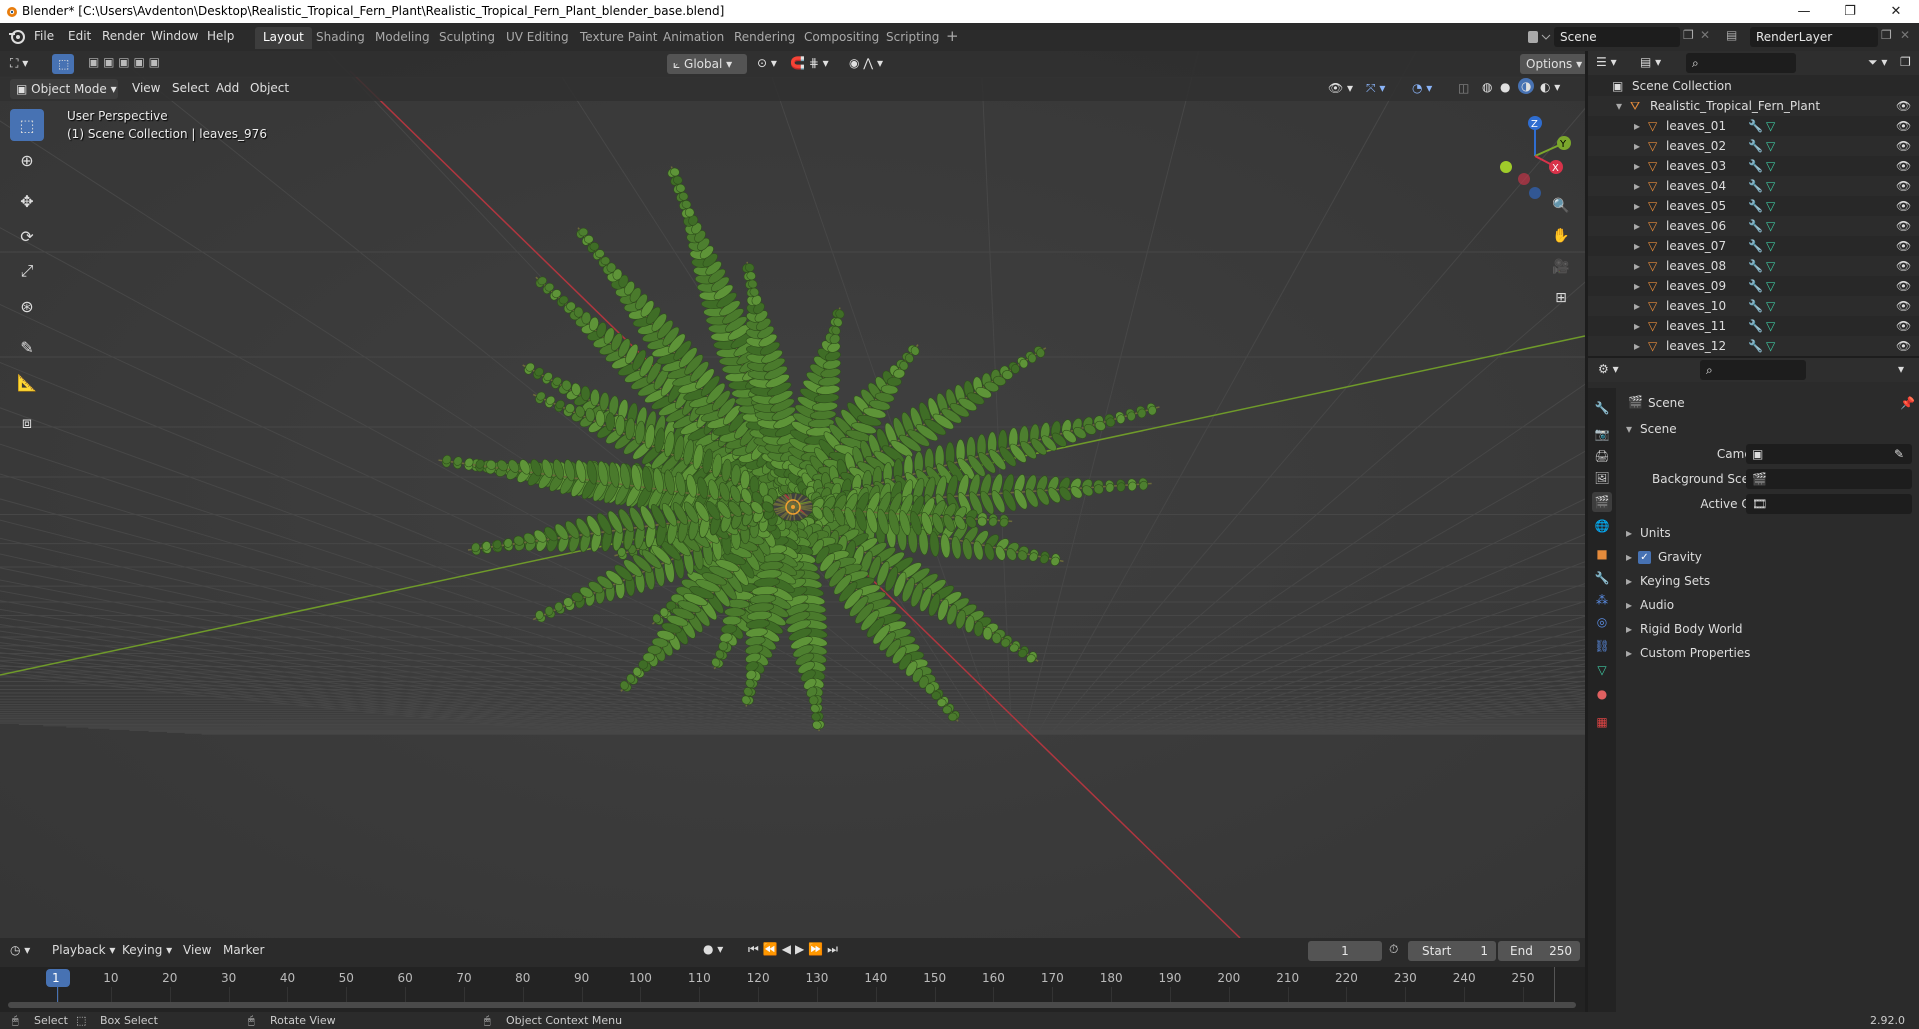 This screenshot has width=1919, height=1029. Describe the element at coordinates (707, 64) in the screenshot. I see `transform-orientation-dropdown: ⟀ Global ▾` at that location.